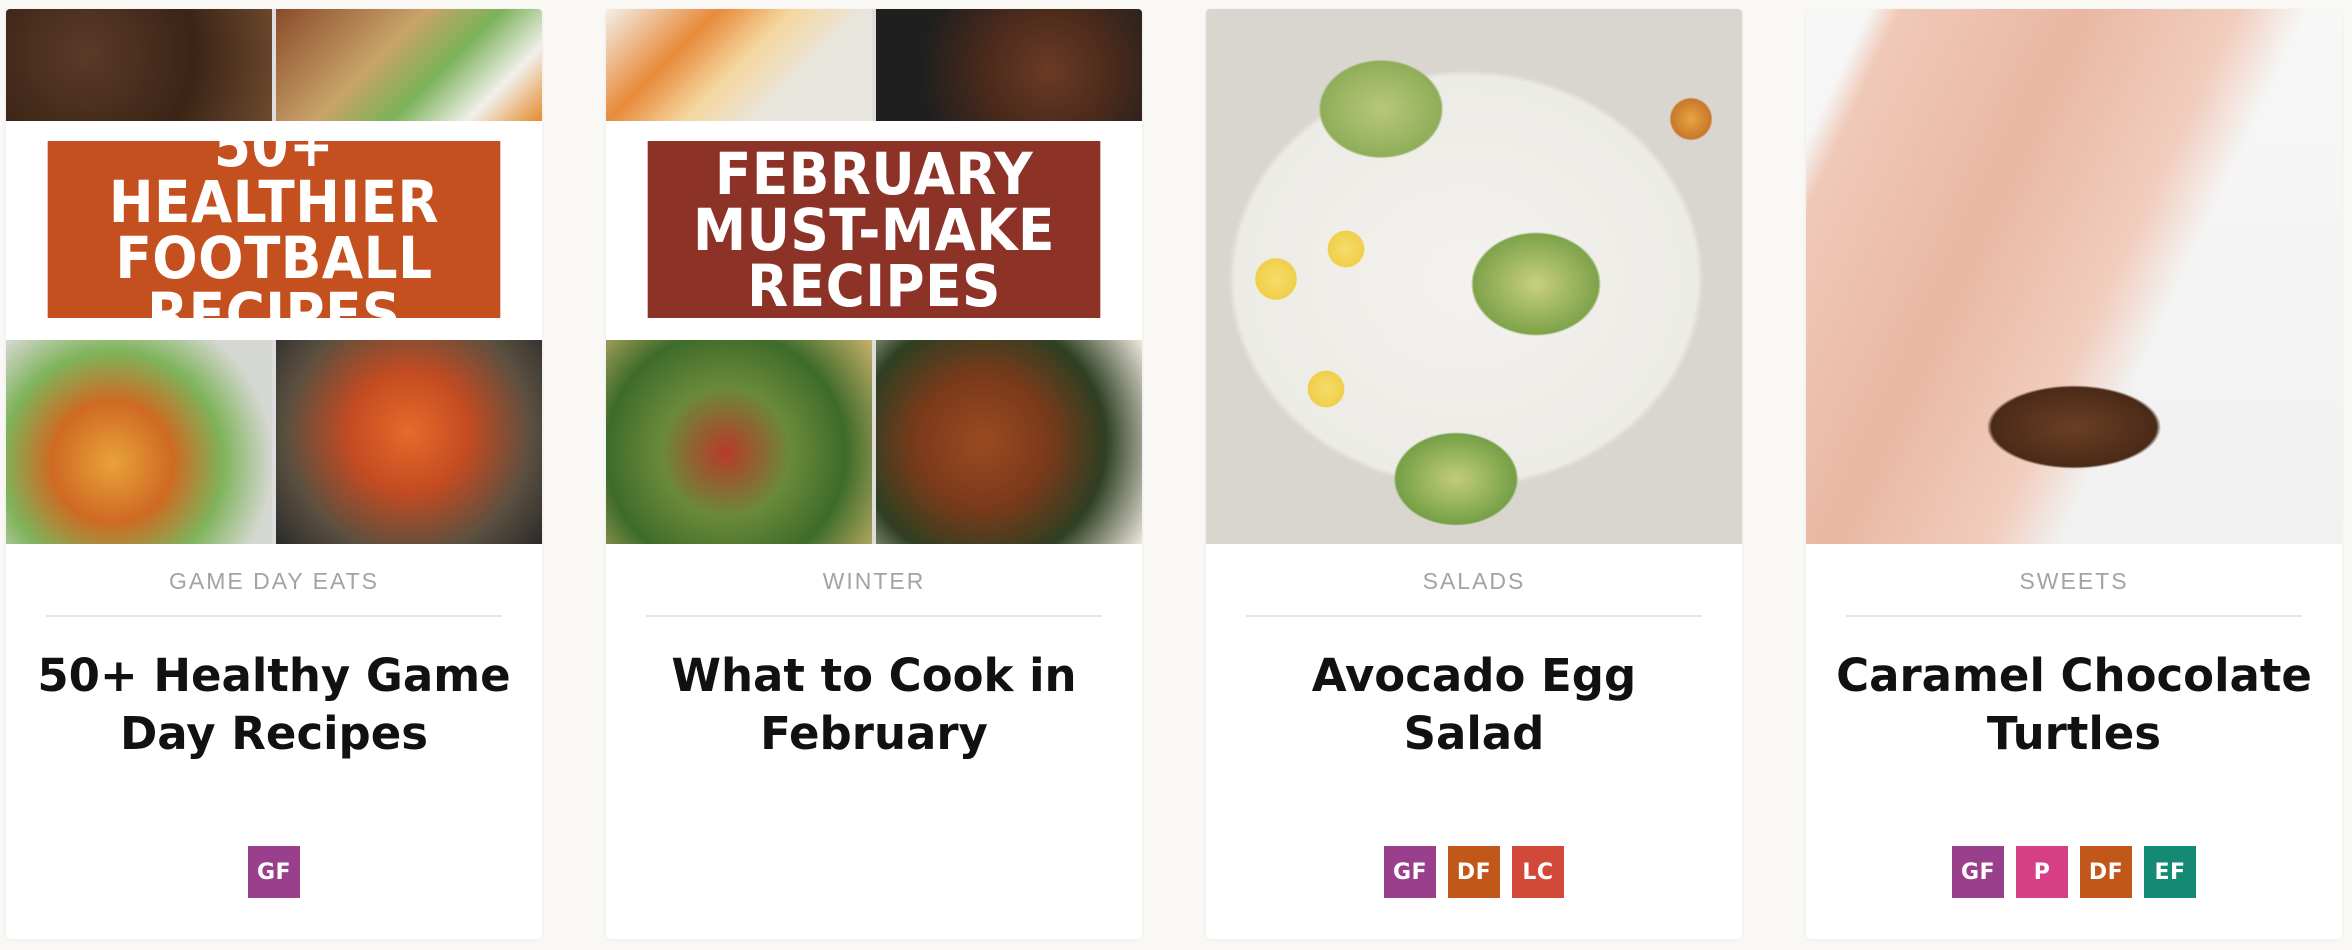 The width and height of the screenshot is (2352, 950). What do you see at coordinates (2074, 872) in the screenshot?
I see `diet-badges: GF P DF EF` at bounding box center [2074, 872].